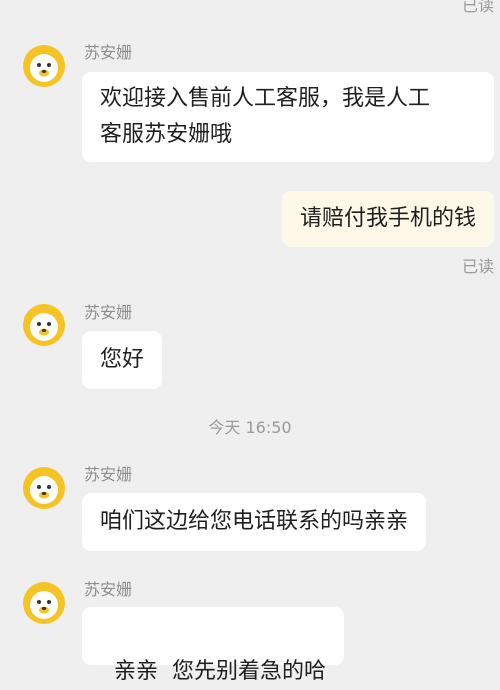 This screenshot has width=500, height=690. What do you see at coordinates (250, 427) in the screenshot?
I see `time-divider: 今天 16:50` at bounding box center [250, 427].